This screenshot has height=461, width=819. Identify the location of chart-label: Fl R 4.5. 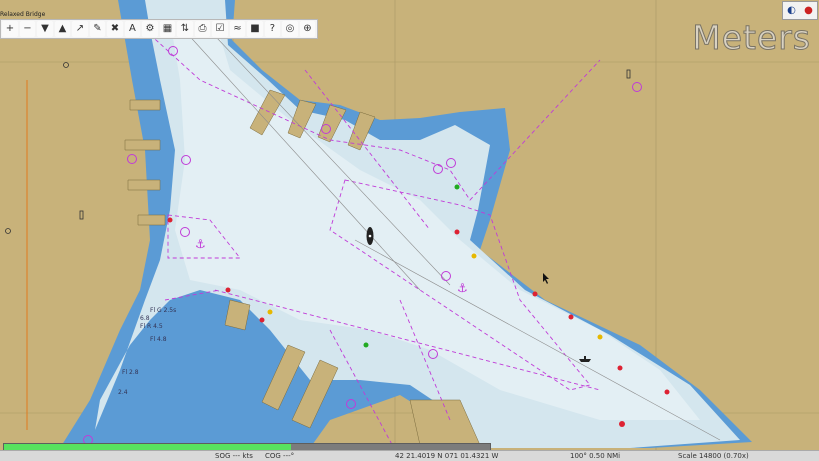
(151, 326).